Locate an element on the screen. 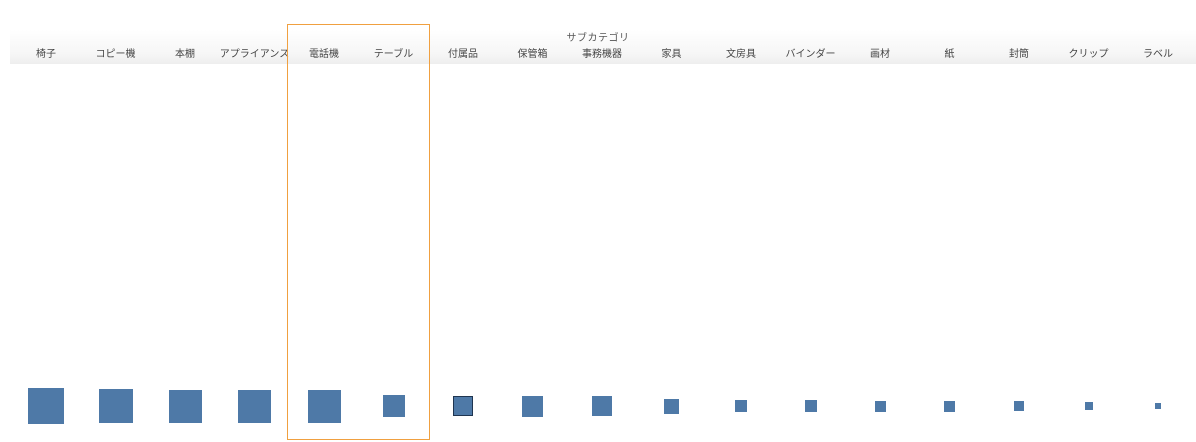  category-label: ラベル is located at coordinates (1158, 52).